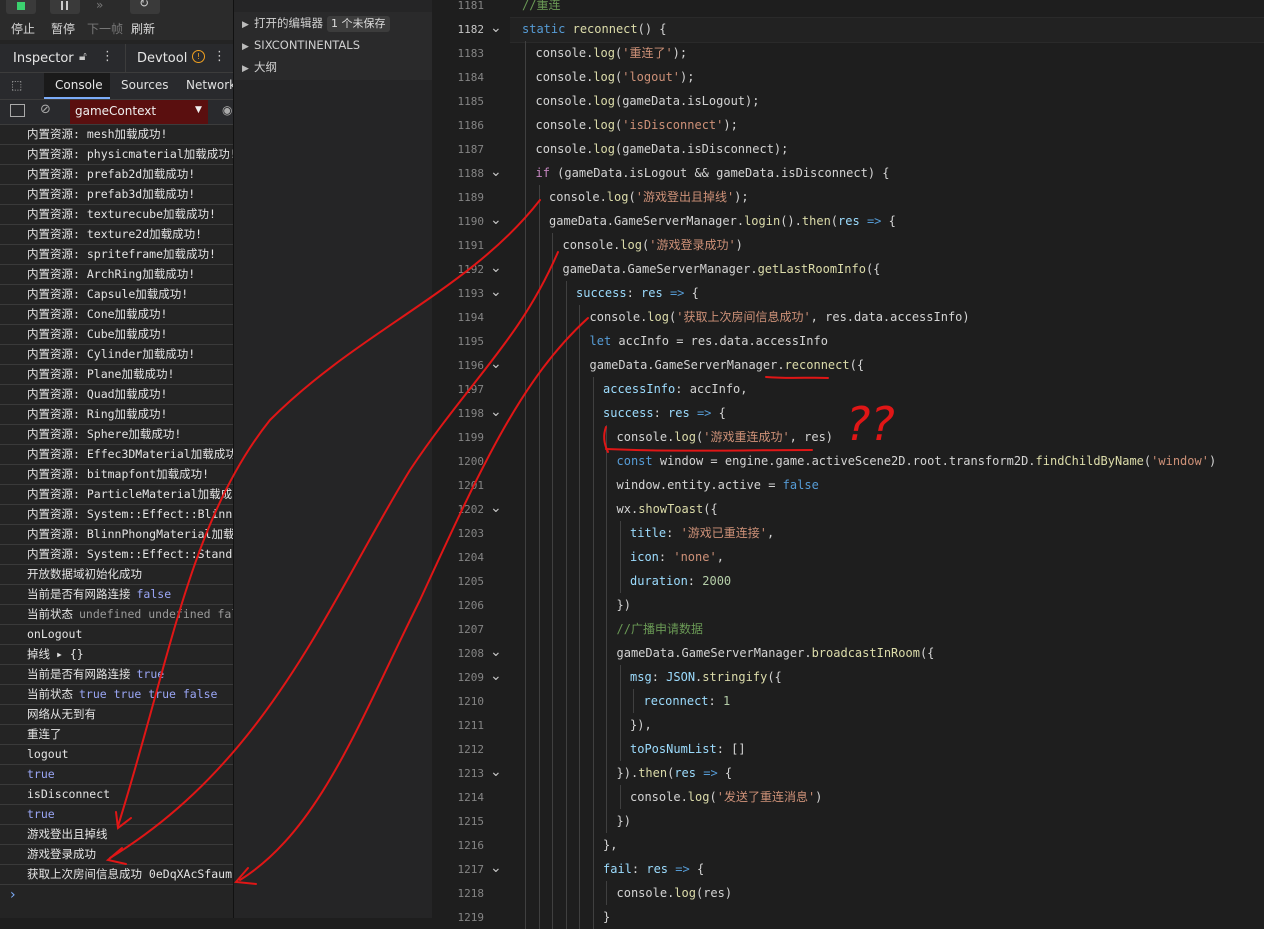 The image size is (1264, 929). I want to click on code-line: console.log('isDisconnect');, so click(637, 125).